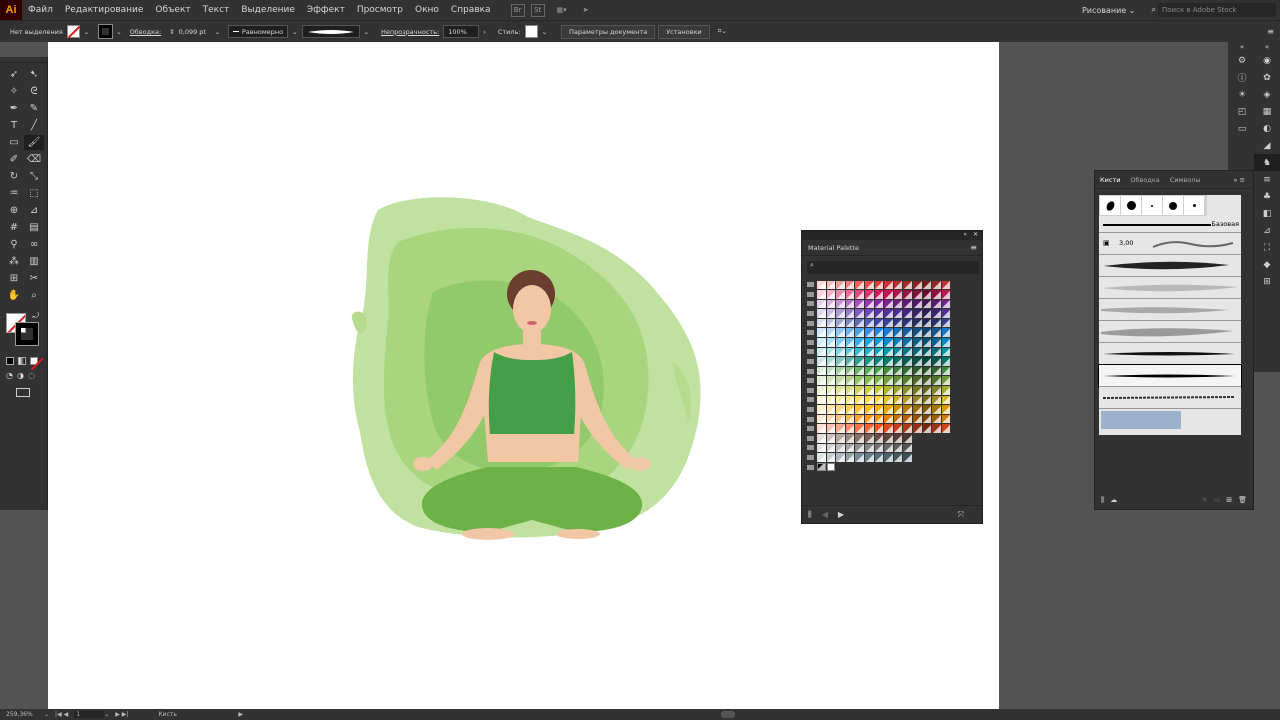 This screenshot has width=1280, height=720. Describe the element at coordinates (1242, 60) in the screenshot. I see `properties-icon: ⚙` at that location.